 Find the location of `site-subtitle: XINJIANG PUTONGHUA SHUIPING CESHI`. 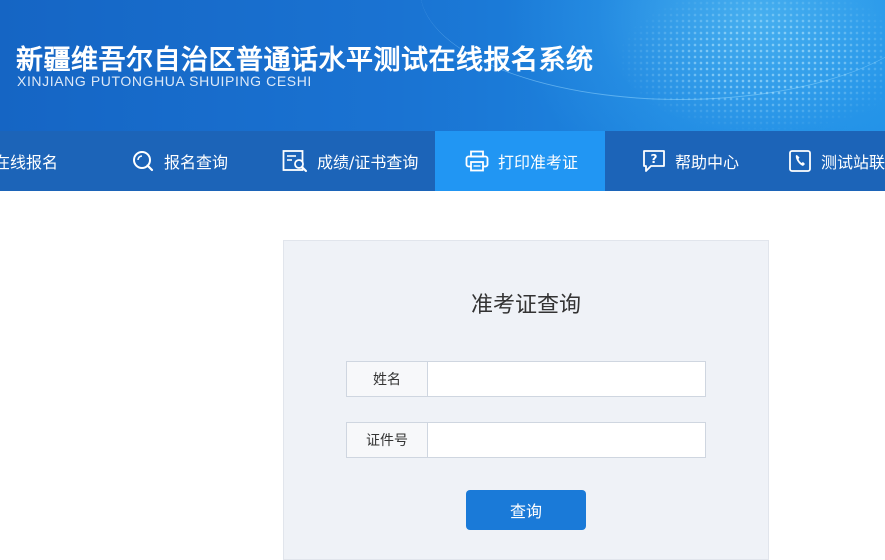

site-subtitle: XINJIANG PUTONGHUA SHUIPING CESHI is located at coordinates (164, 81).